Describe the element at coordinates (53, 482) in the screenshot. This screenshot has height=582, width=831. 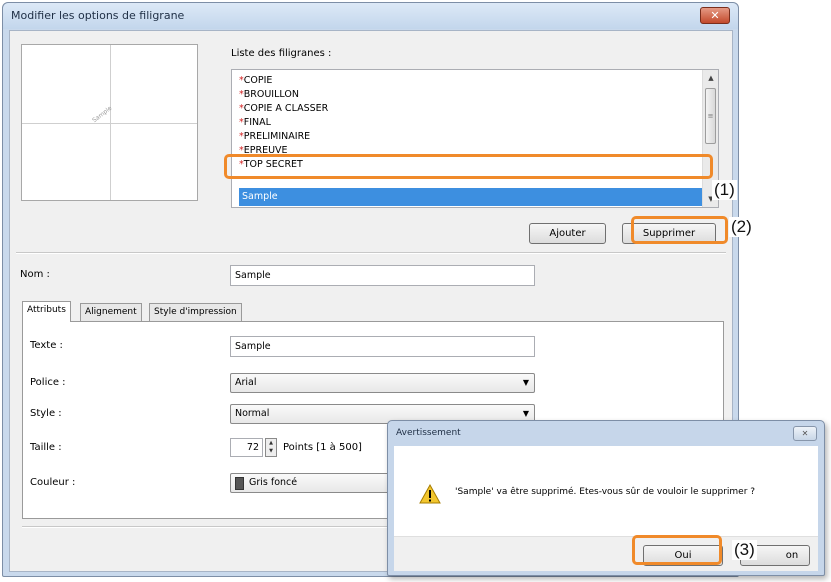
I see `color-label: Couleur :` at that location.